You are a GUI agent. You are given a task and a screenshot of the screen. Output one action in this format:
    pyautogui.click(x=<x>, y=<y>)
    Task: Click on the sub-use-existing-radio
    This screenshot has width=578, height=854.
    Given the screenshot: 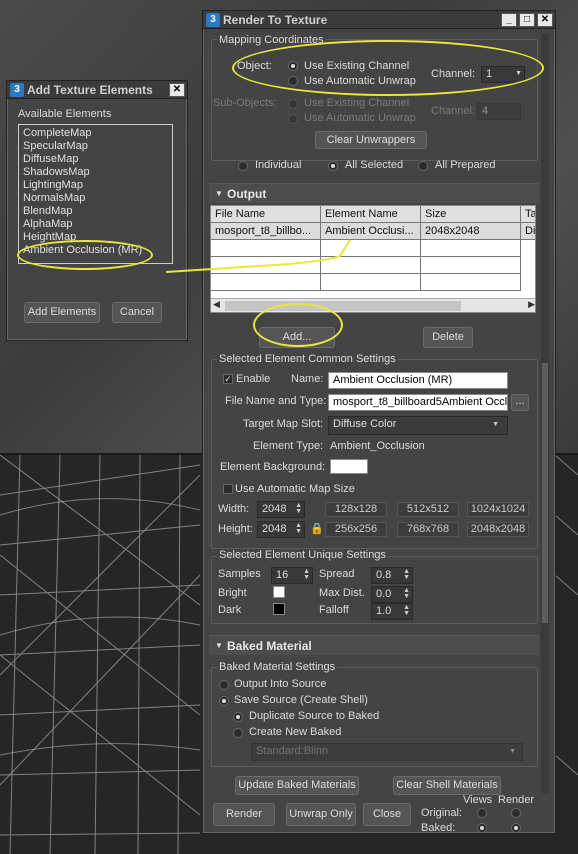 What is the action you would take?
    pyautogui.click(x=293, y=104)
    